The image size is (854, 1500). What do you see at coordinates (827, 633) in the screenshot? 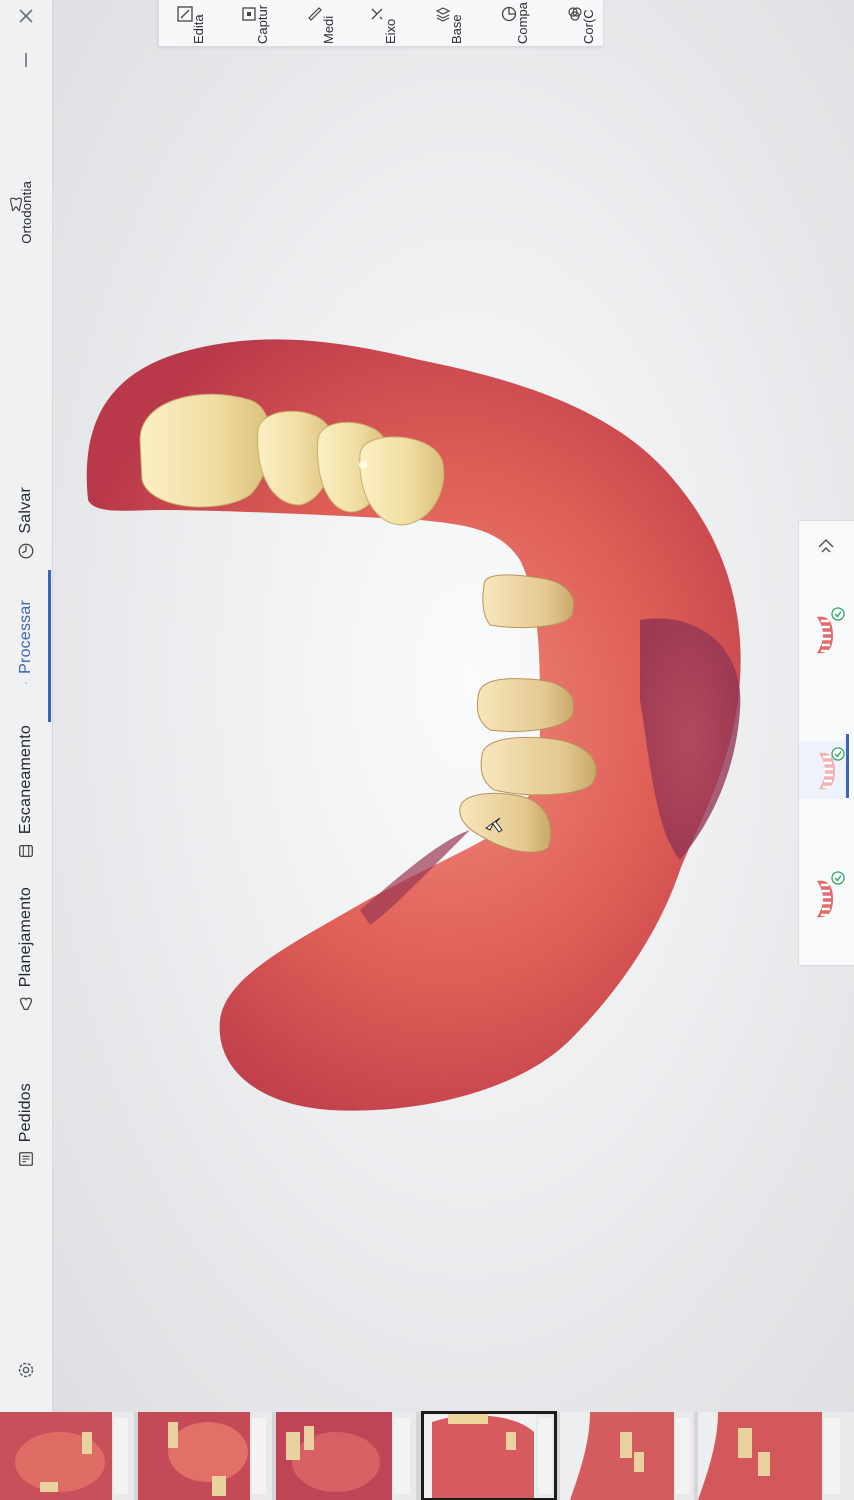
I see `upper-jaw-button` at bounding box center [827, 633].